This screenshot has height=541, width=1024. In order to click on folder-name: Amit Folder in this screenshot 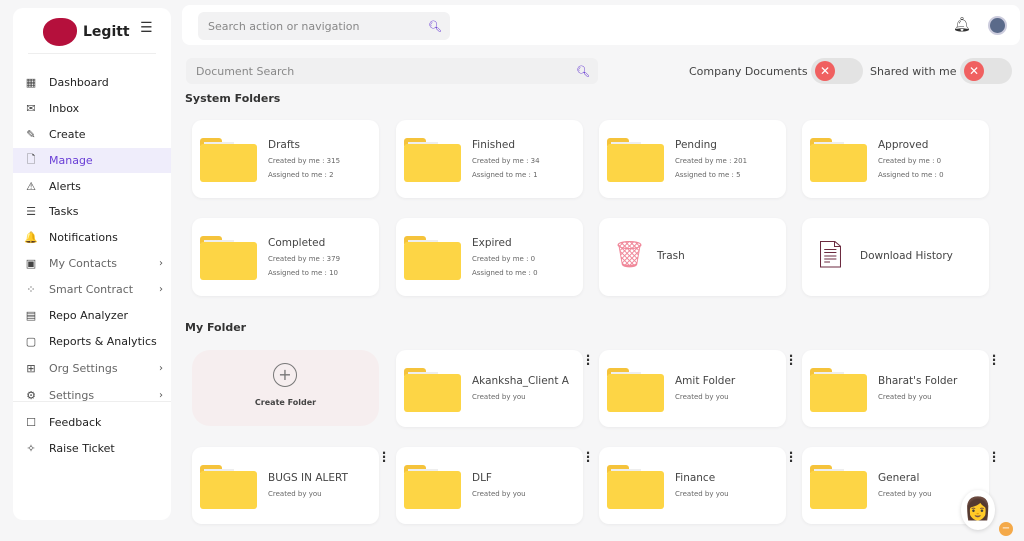, I will do `click(705, 381)`.